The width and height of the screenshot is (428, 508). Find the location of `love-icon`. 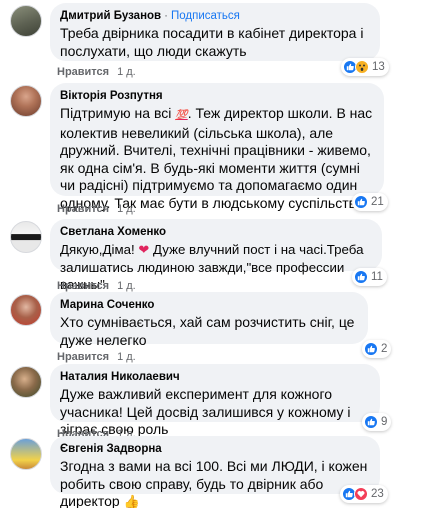

love-icon is located at coordinates (361, 494).